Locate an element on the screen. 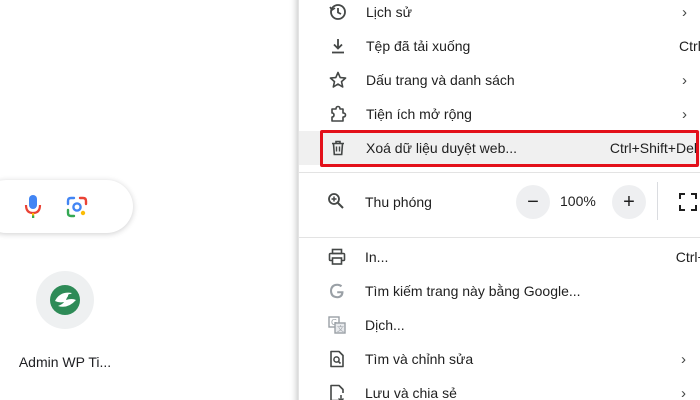  menu-item-history: Lịch sử › is located at coordinates (499, 14).